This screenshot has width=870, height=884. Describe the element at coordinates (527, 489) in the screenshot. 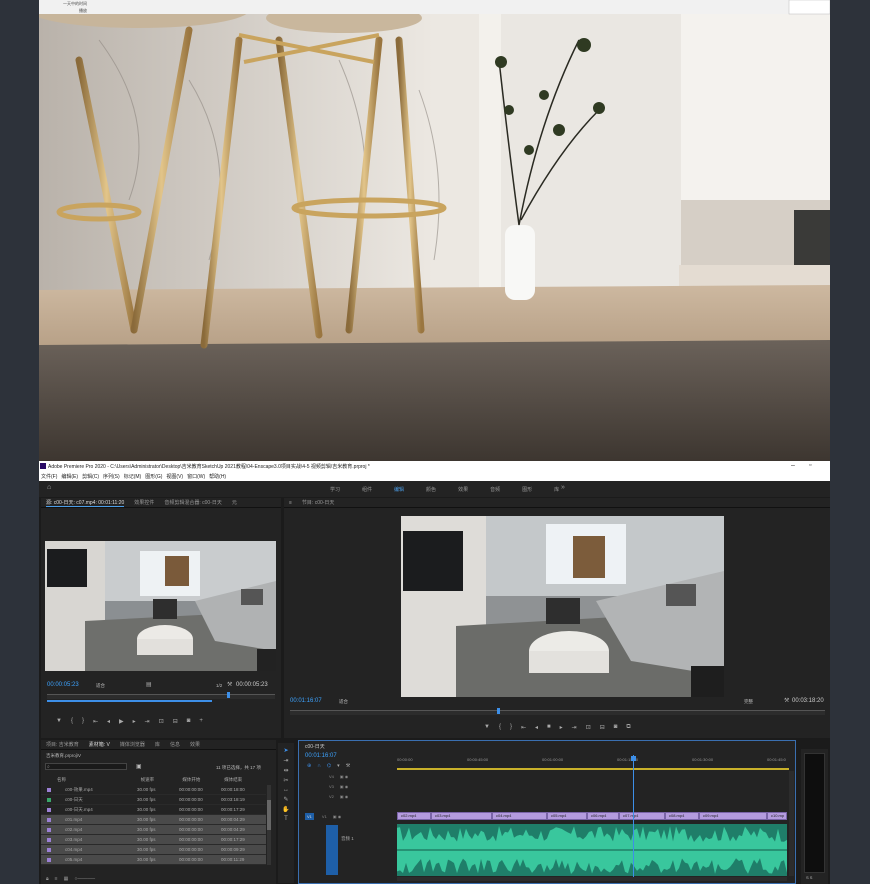

I see `workspace-tab-6: 图形` at that location.